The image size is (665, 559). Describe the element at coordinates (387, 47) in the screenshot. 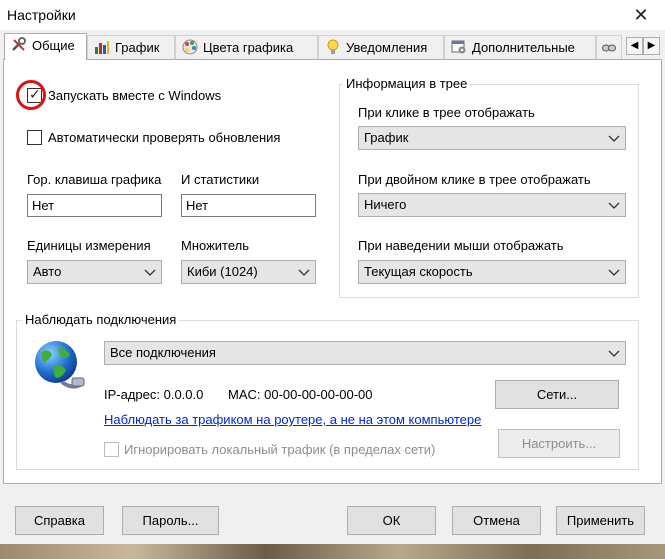

I see `tab-label: Уведомления` at that location.